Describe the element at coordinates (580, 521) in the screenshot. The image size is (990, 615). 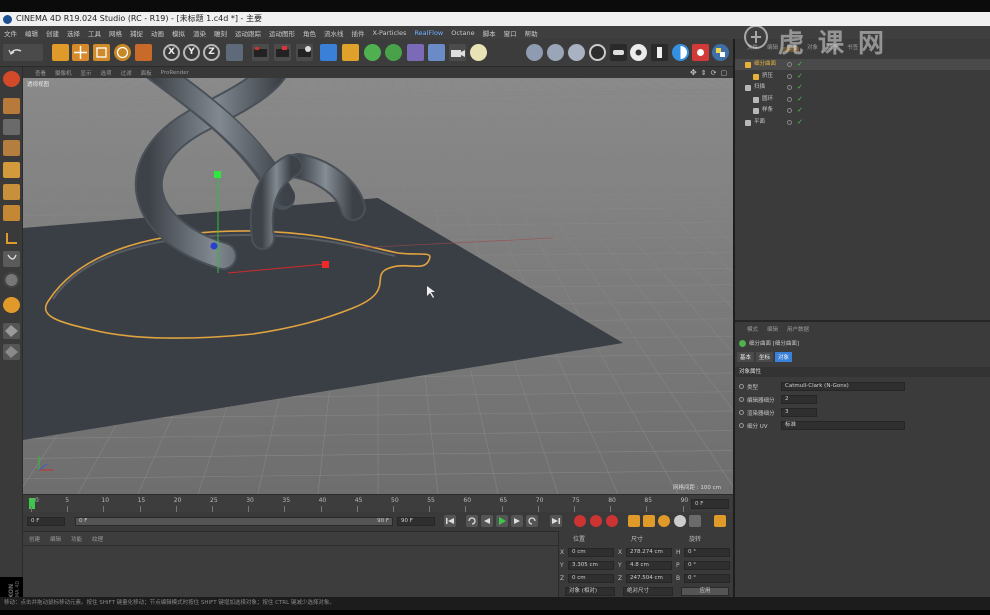
I see `record-keys-icon` at that location.